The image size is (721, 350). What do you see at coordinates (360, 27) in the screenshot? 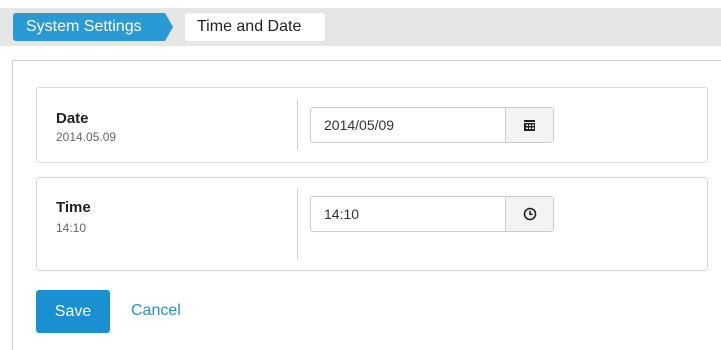
I see `breadcrumb: System Settings Time and Date` at bounding box center [360, 27].